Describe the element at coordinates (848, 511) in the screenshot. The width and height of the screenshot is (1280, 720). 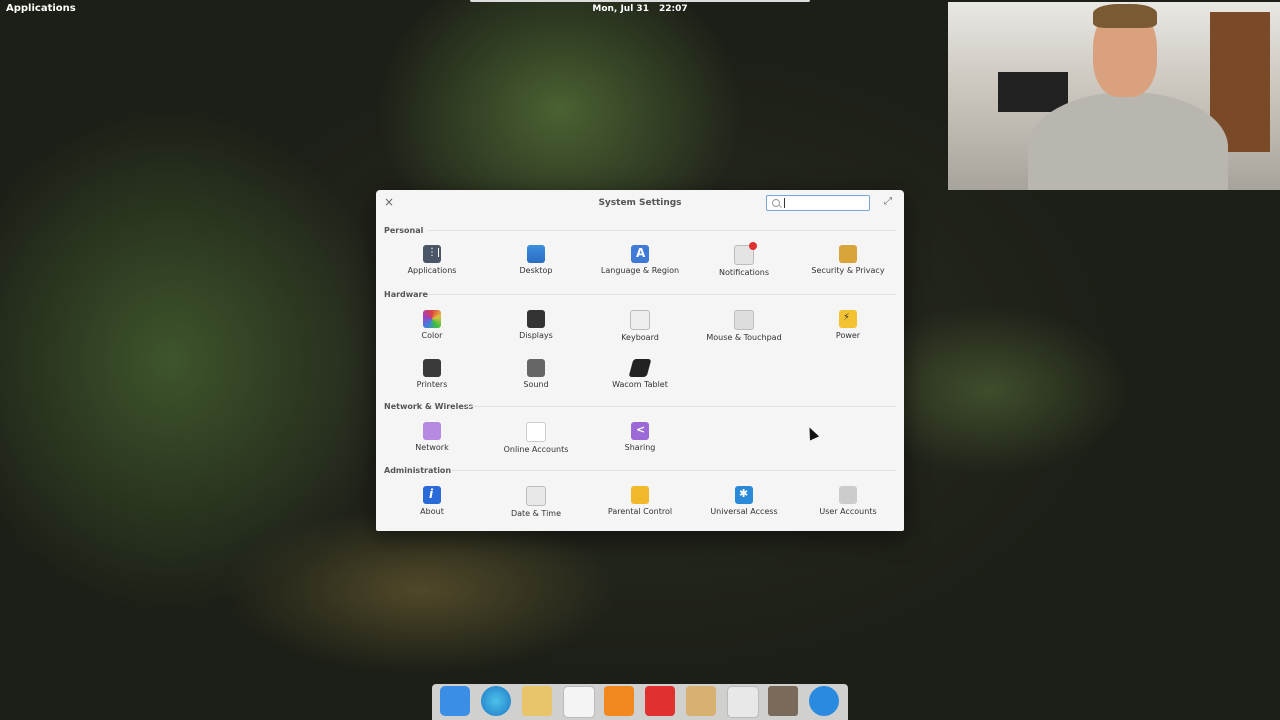
I see `setting-label: User Accounts` at that location.